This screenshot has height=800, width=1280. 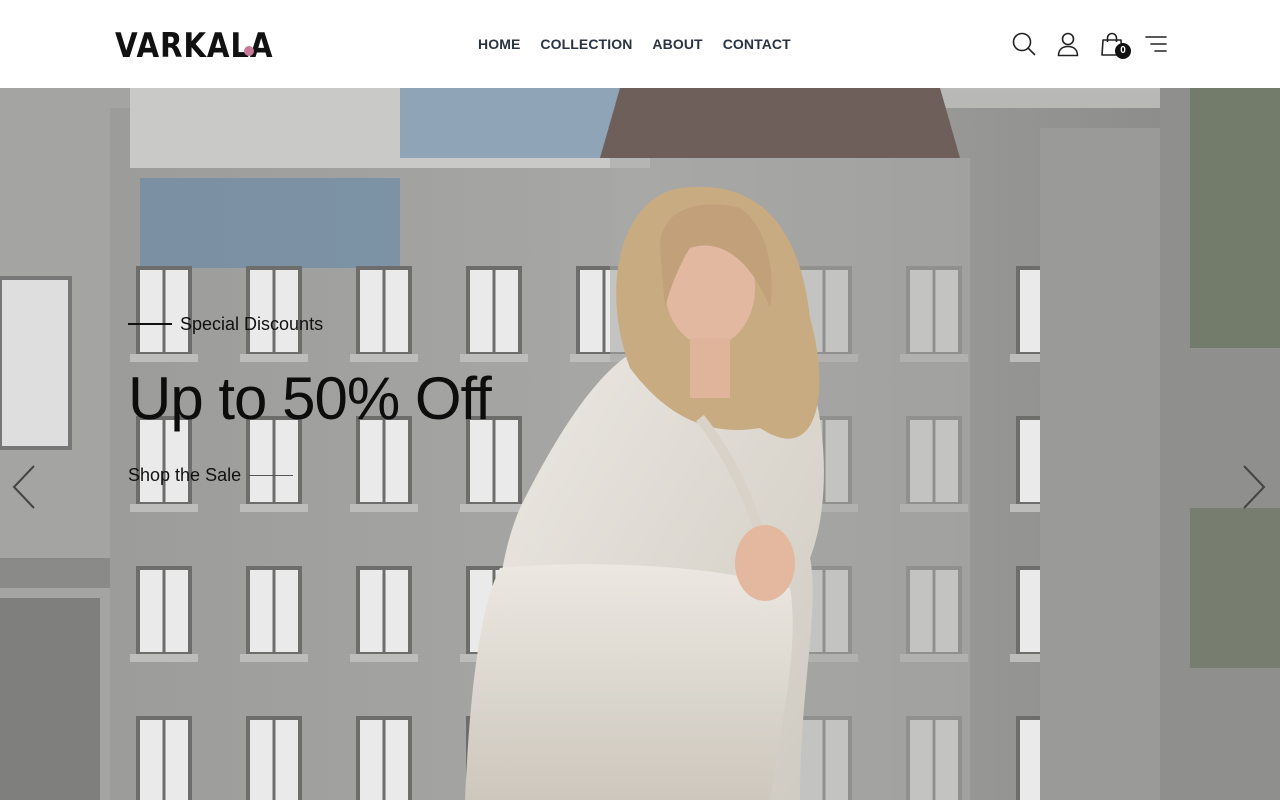 I want to click on cart-count-badge: 0, so click(x=1123, y=51).